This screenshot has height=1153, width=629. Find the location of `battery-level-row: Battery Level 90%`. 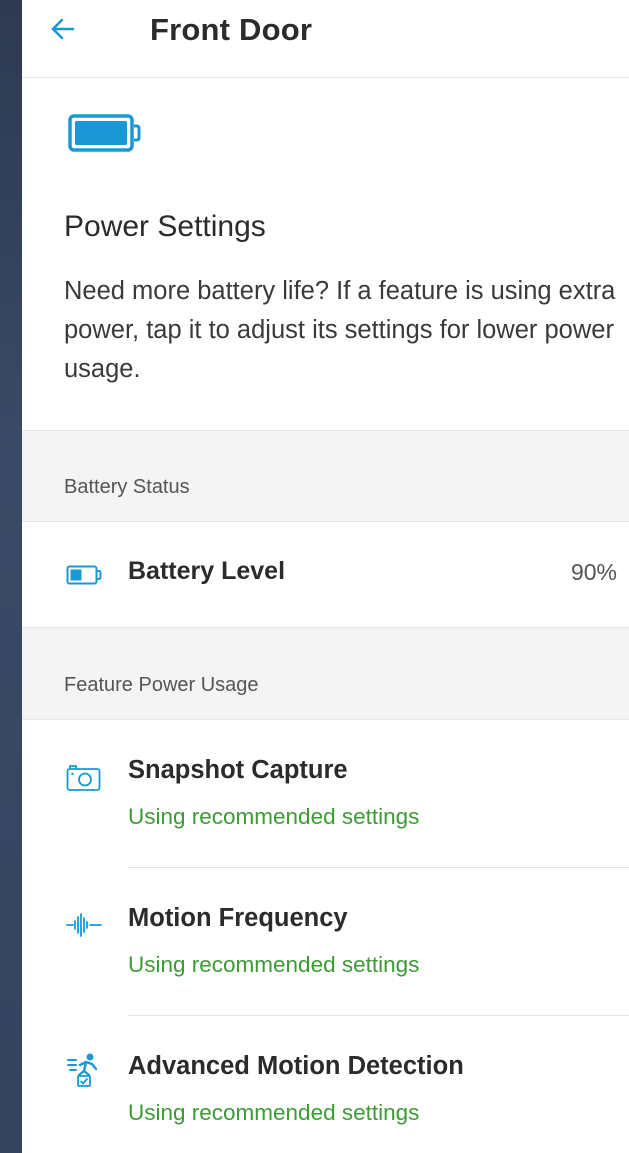

battery-level-row: Battery Level 90% is located at coordinates (325, 575).